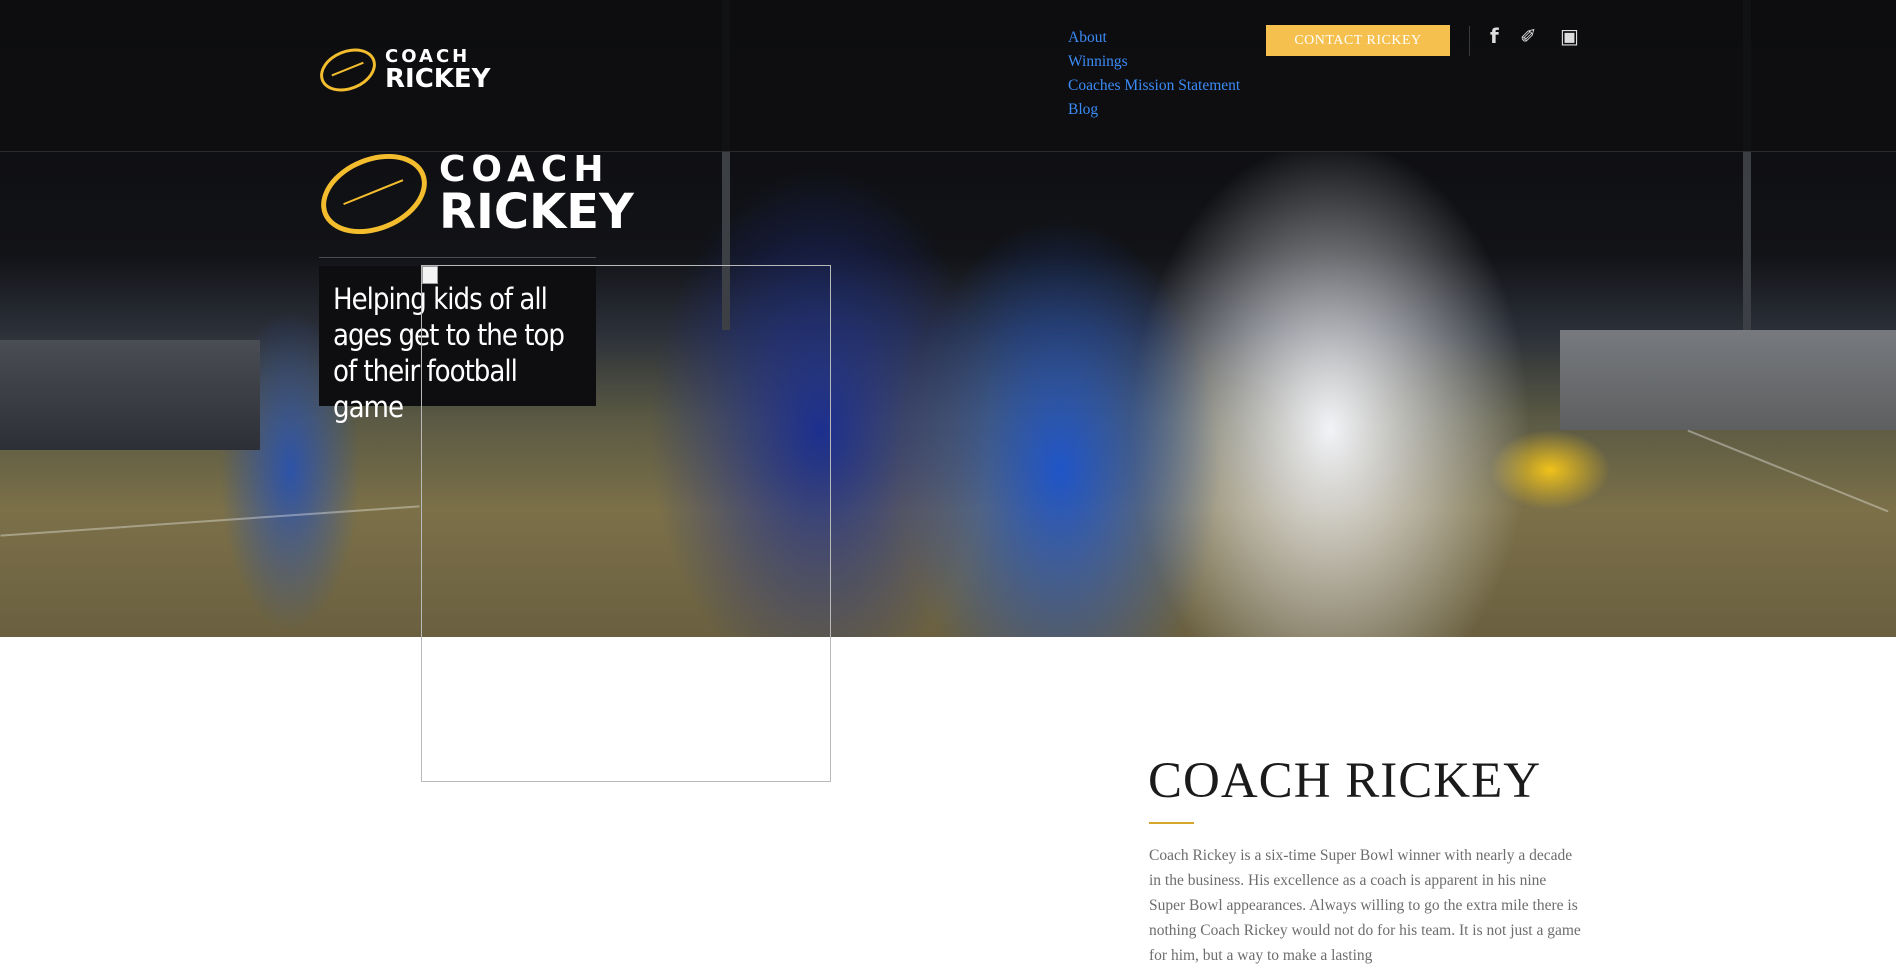 This screenshot has width=1896, height=968. I want to click on bleachers, so click(1728, 380).